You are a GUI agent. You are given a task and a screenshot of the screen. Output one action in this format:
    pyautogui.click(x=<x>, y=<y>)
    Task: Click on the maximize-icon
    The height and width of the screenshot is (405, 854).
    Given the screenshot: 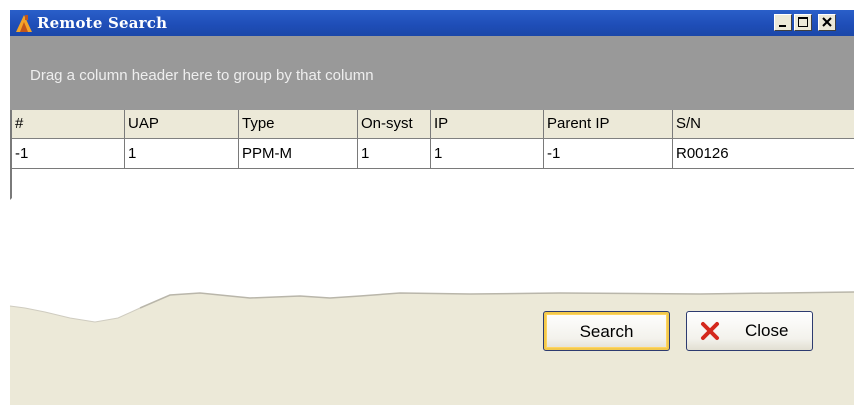 What is the action you would take?
    pyautogui.click(x=803, y=22)
    